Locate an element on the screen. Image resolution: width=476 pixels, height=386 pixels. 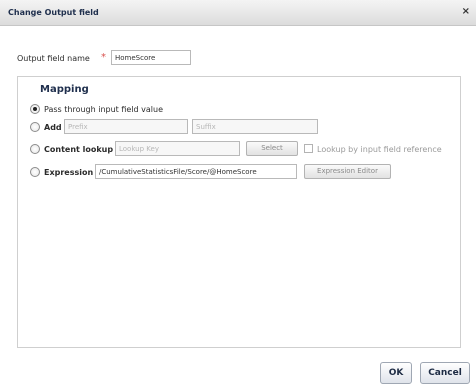
content-lookup-label: Content lookup is located at coordinates (79, 149).